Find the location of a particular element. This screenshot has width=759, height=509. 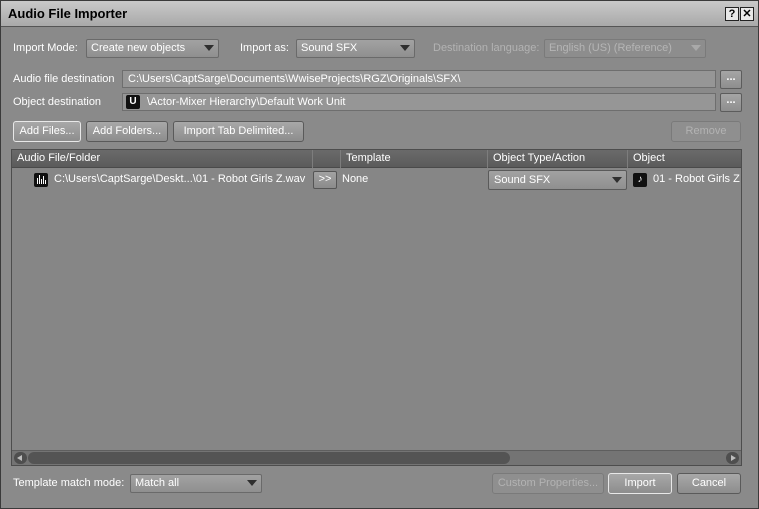

destination-language-select: English (US) (Reference) is located at coordinates (625, 48).